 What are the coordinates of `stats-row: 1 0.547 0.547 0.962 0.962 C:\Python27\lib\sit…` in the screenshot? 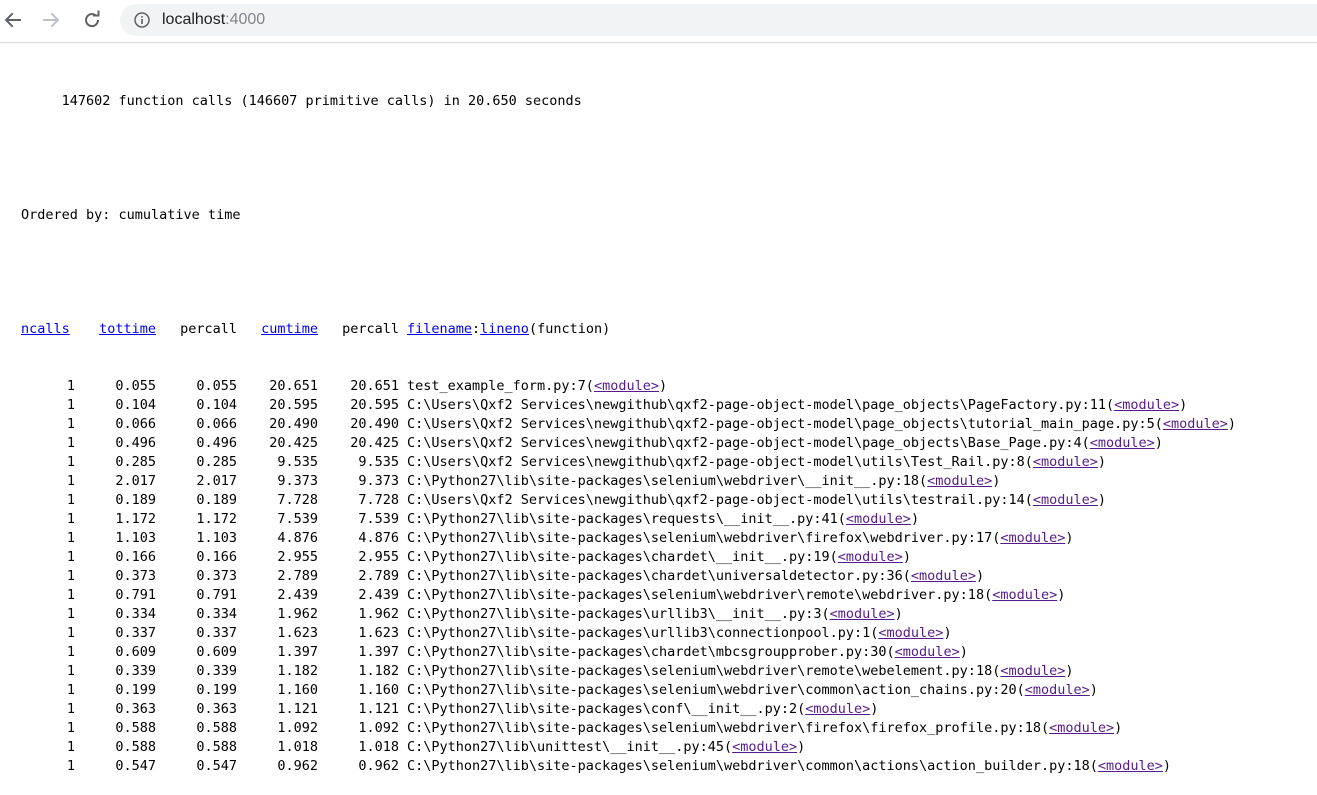 It's located at (628, 766).